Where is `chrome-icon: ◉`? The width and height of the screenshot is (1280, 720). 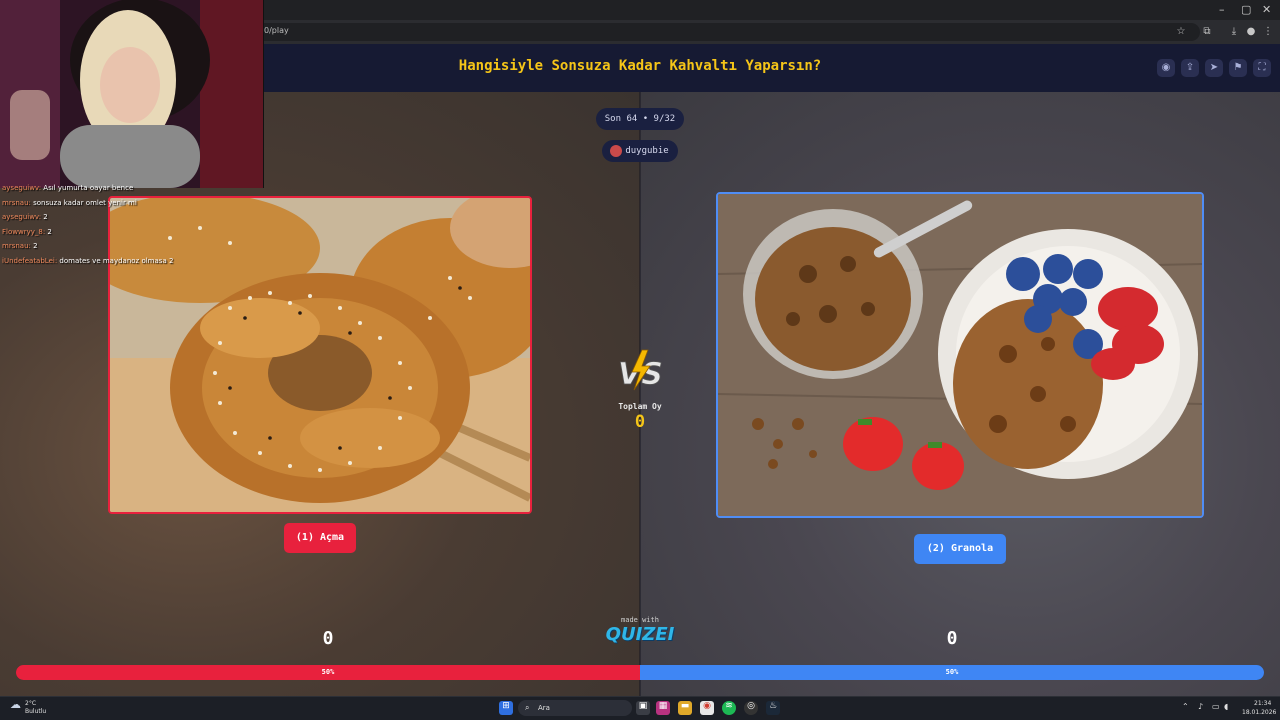
chrome-icon: ◉ is located at coordinates (707, 708).